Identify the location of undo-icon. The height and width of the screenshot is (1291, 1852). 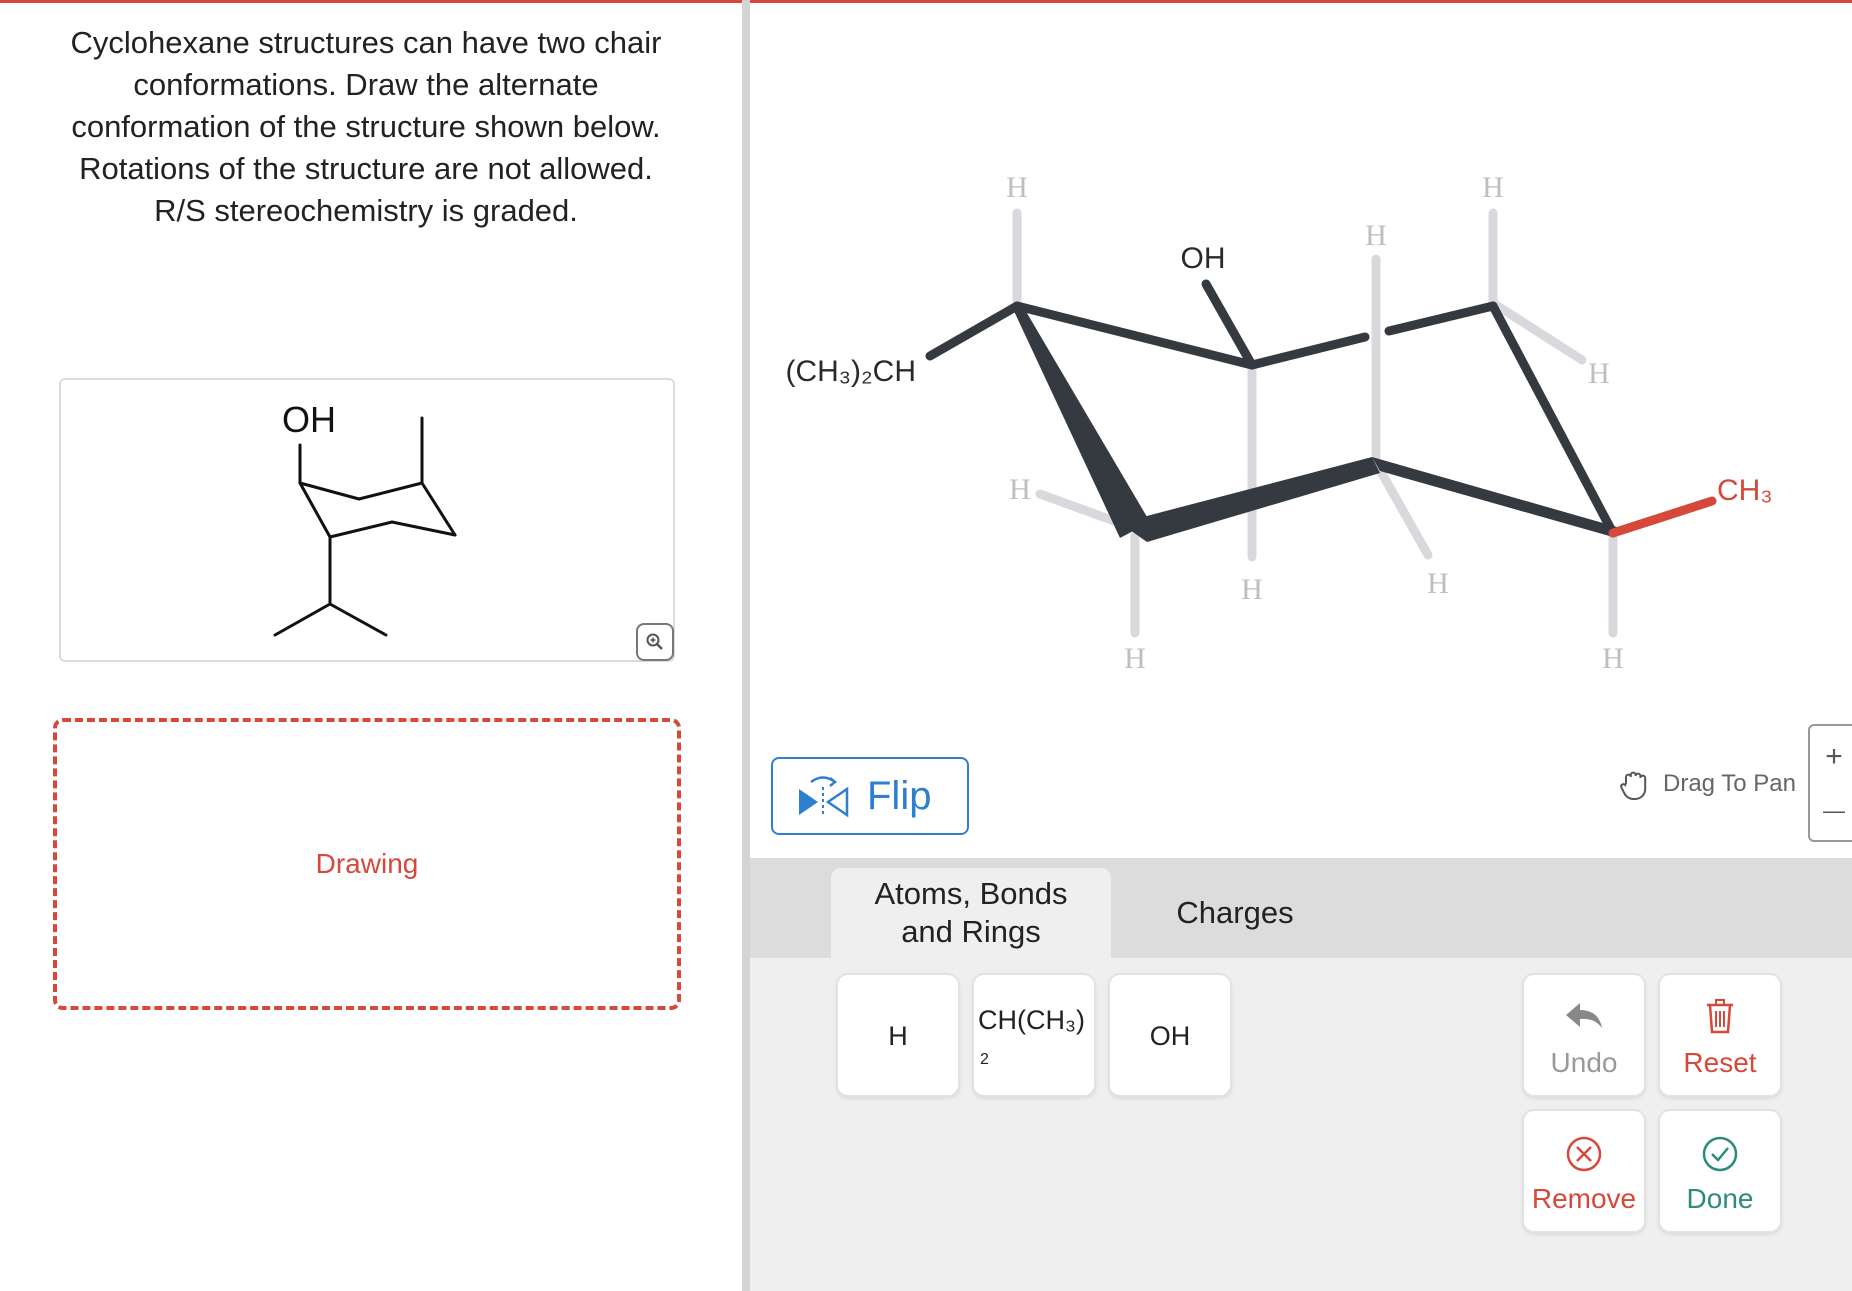
(1584, 1015).